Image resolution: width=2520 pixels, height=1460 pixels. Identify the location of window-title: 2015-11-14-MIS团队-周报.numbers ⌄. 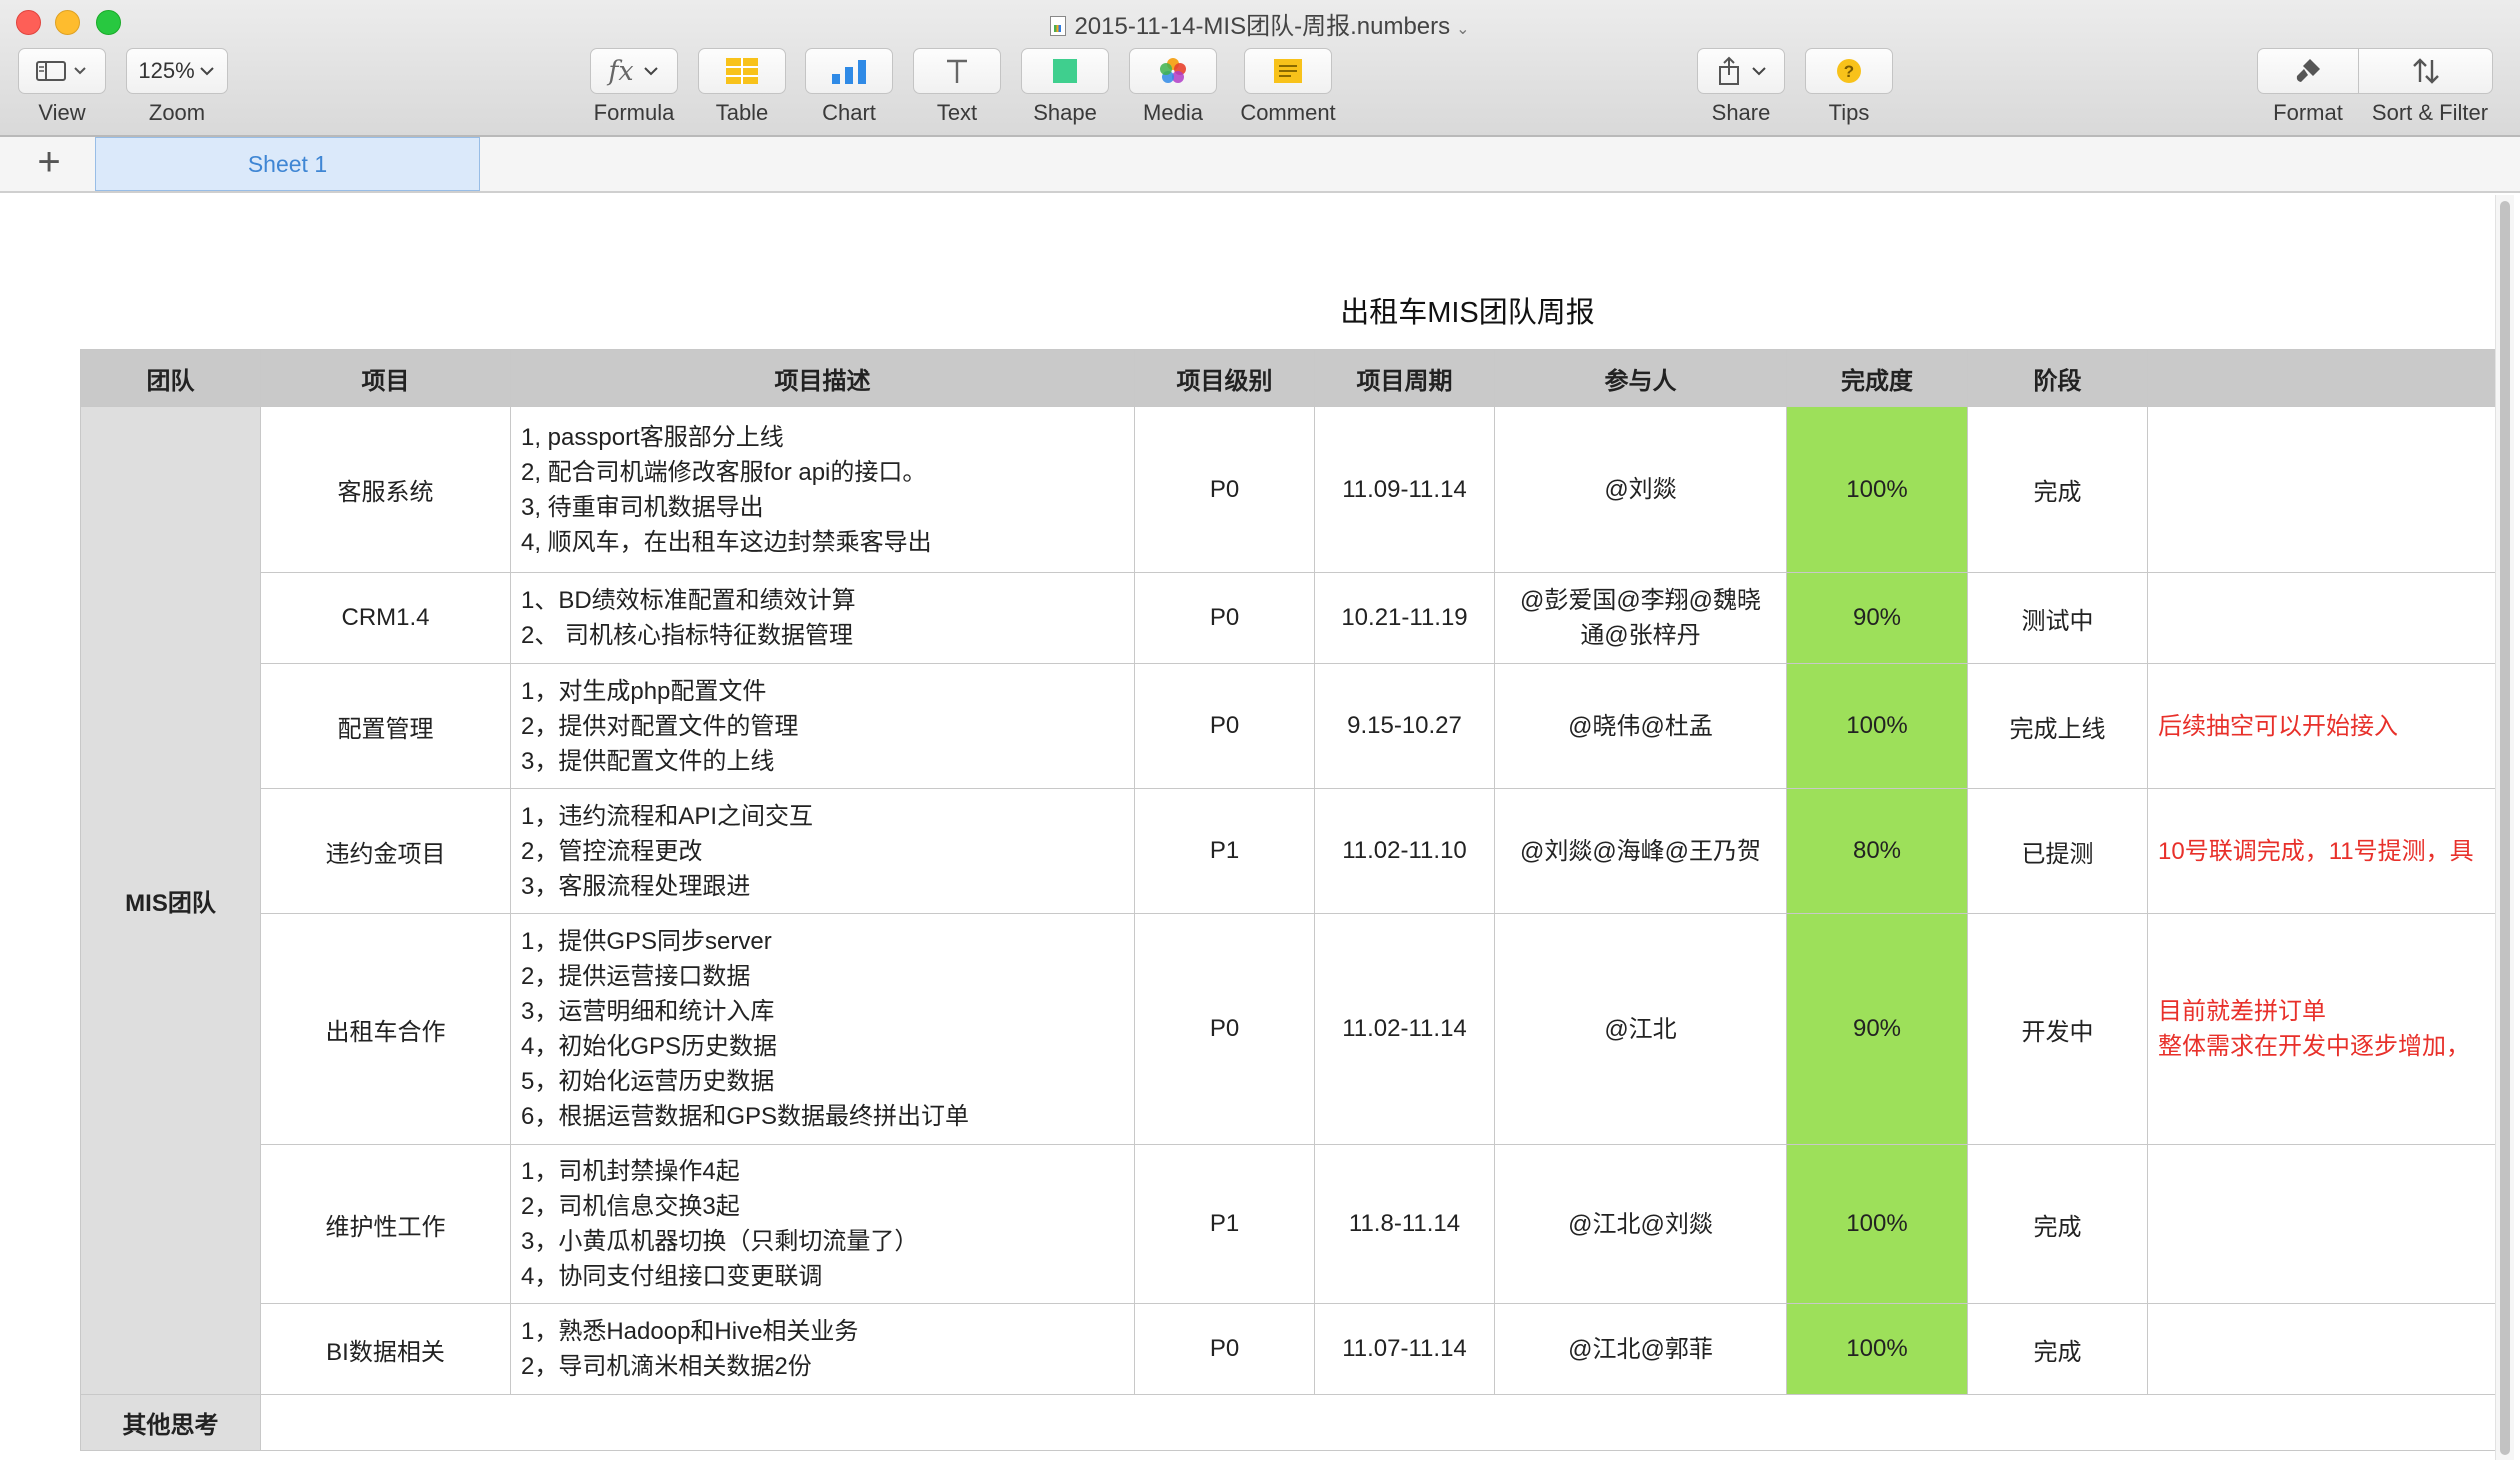
(1260, 23).